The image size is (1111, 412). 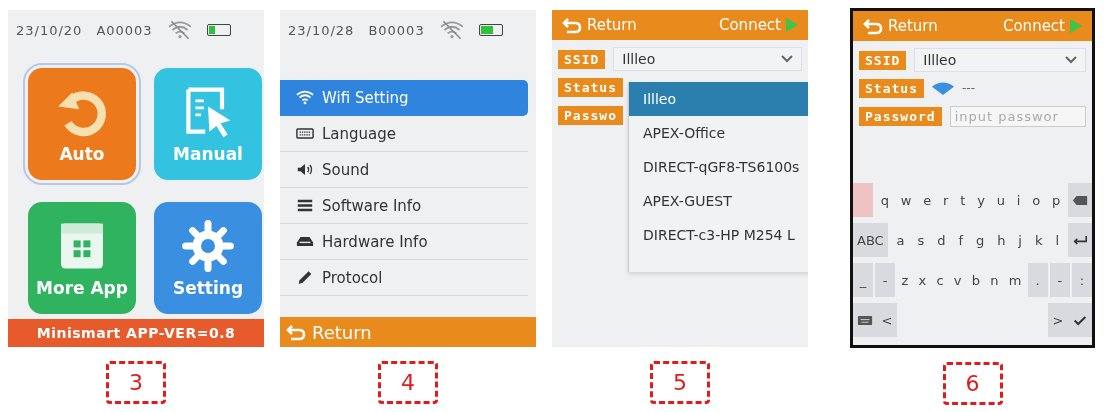 What do you see at coordinates (305, 205) in the screenshot?
I see `list-icon` at bounding box center [305, 205].